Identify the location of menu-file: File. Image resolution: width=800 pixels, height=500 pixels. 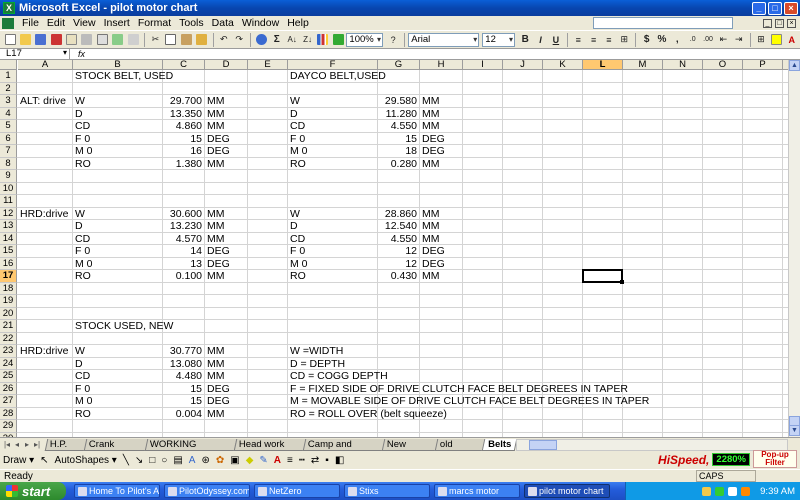
(30, 23).